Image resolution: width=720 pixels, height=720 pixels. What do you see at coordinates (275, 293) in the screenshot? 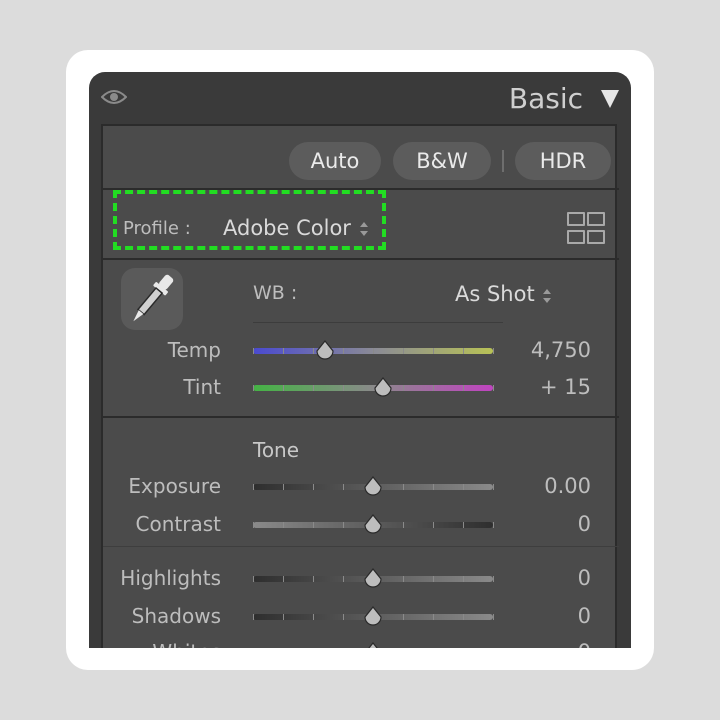
I see `wb-label: WB :` at bounding box center [275, 293].